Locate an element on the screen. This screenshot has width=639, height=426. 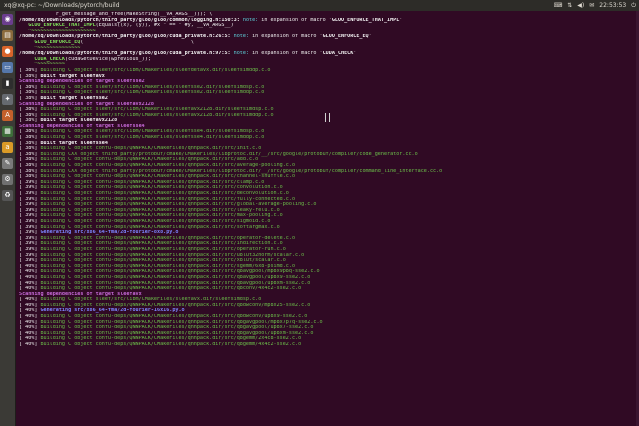
network-icon: ⇅ is located at coordinates (569, 5).